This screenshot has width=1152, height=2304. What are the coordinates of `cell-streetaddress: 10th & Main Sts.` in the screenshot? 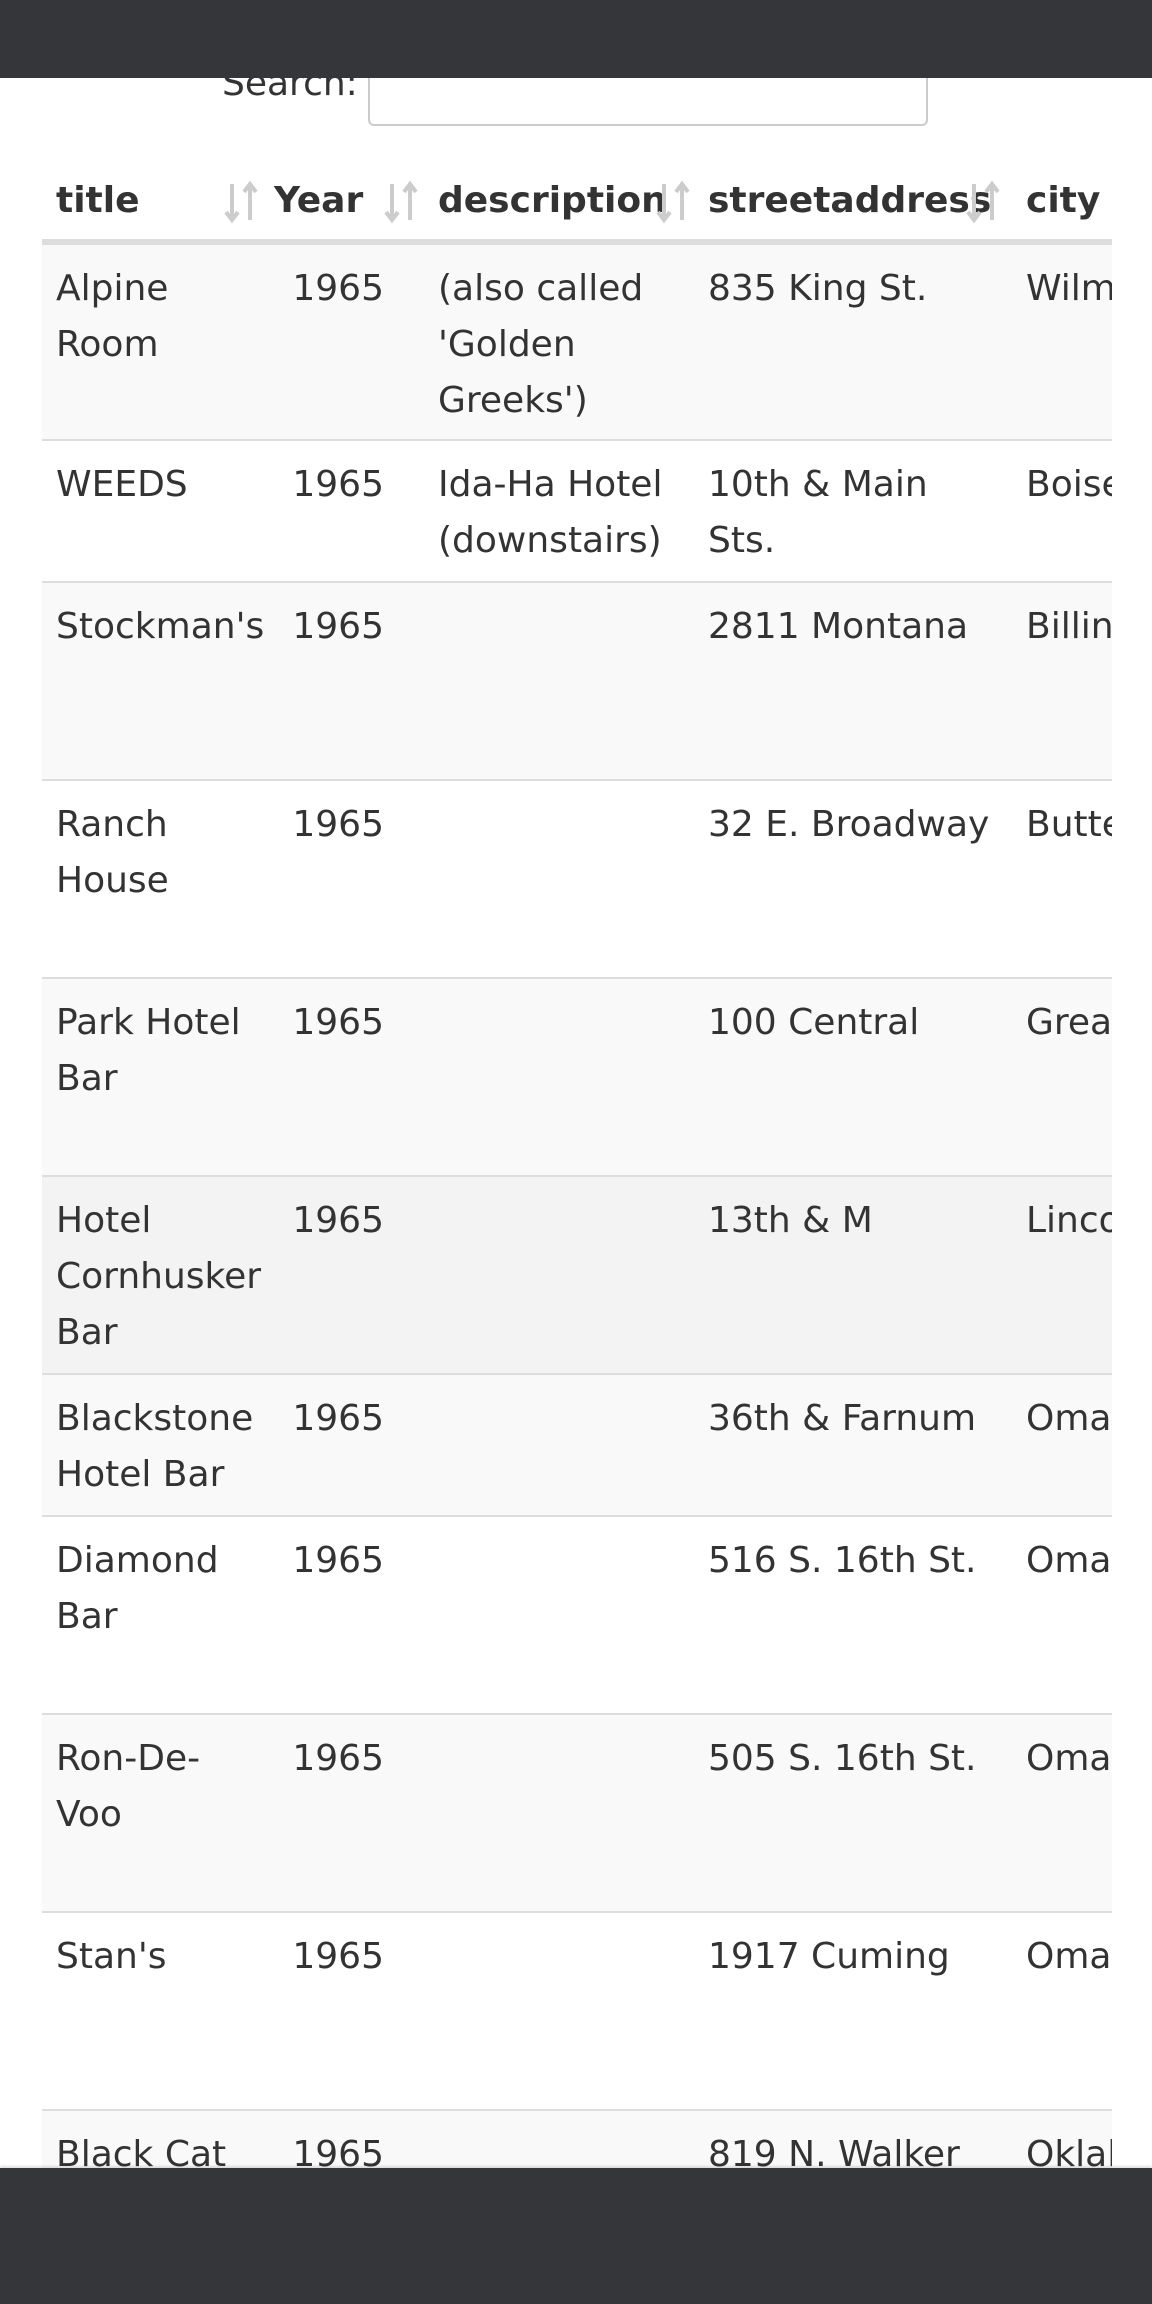 It's located at (853, 510).